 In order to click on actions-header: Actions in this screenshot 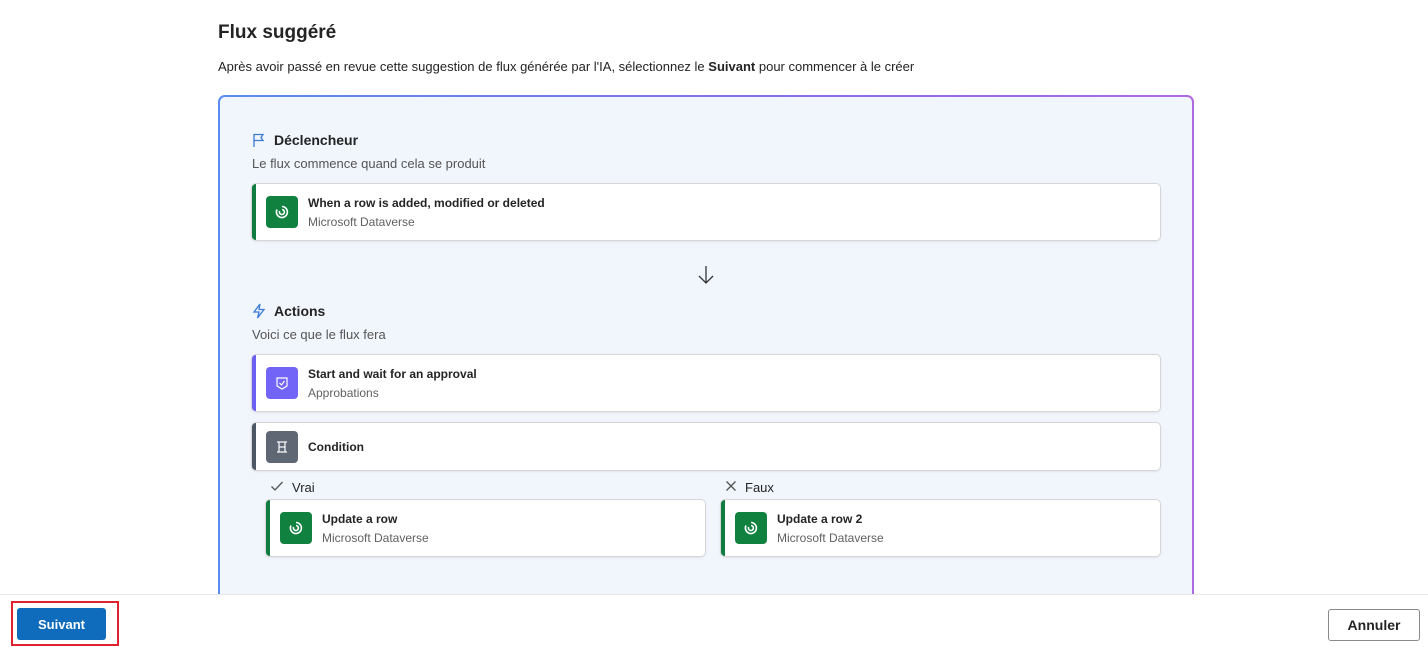, I will do `click(288, 311)`.